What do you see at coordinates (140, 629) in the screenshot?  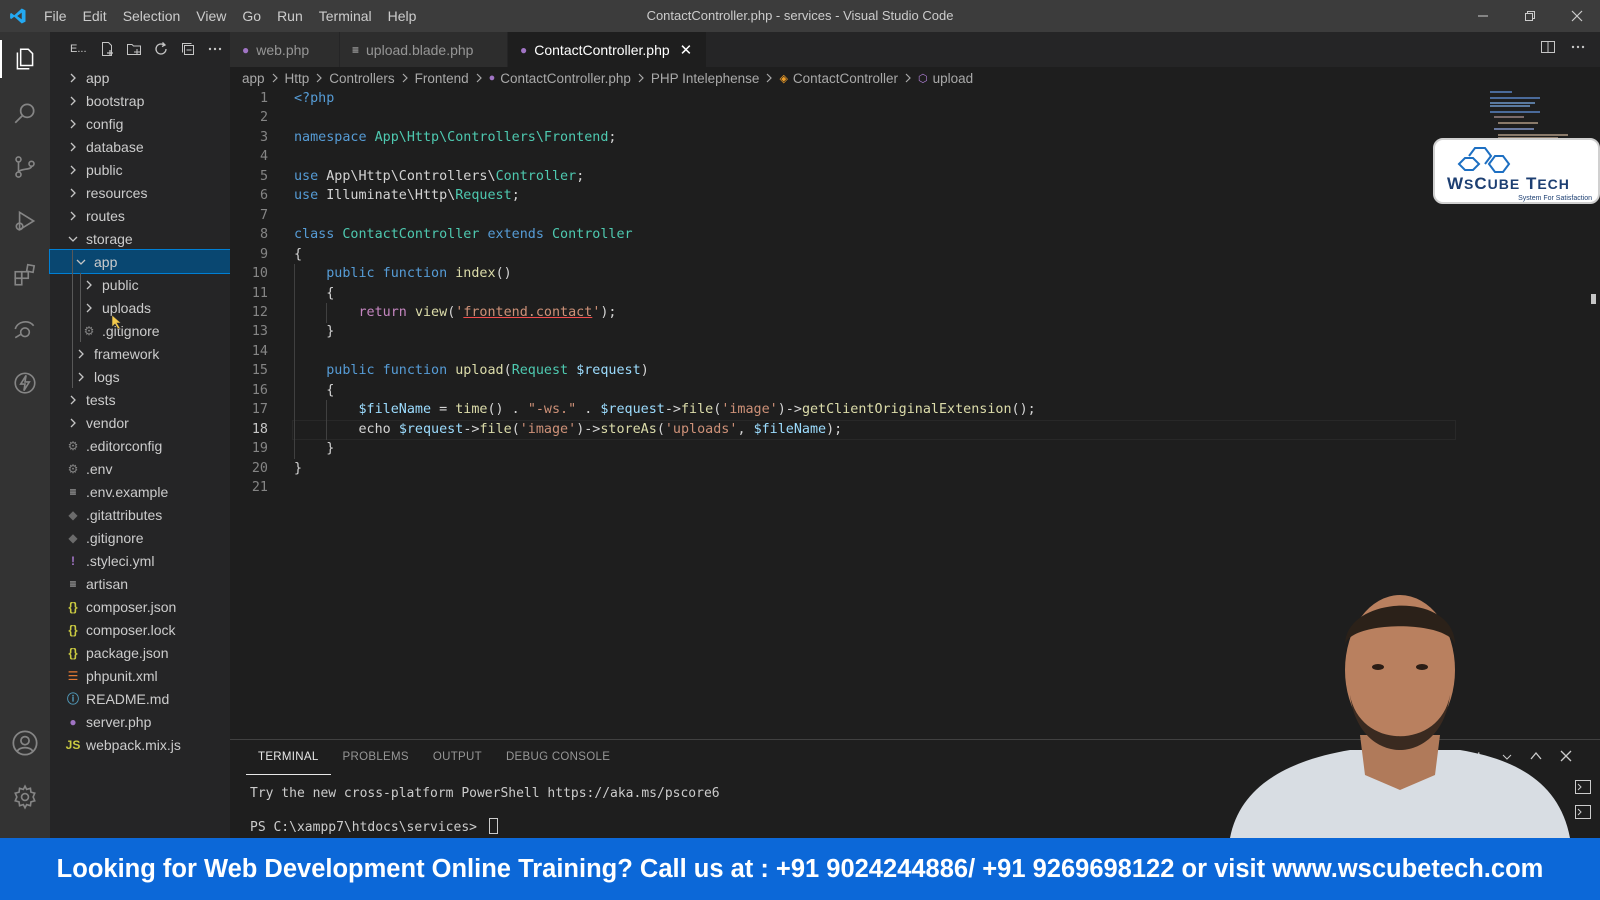 I see `tree-file: {} composer.lock` at bounding box center [140, 629].